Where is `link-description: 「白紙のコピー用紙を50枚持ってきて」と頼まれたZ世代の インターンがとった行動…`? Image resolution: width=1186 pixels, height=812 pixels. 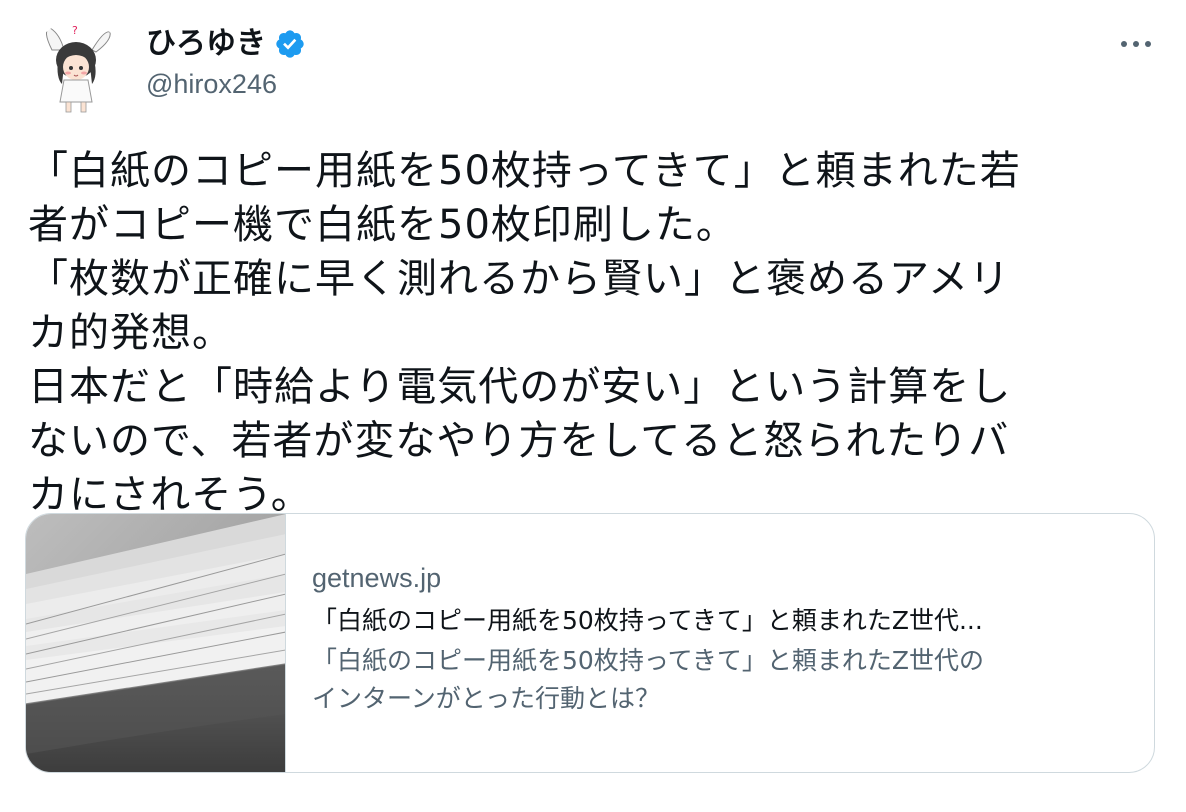
link-description: 「白紙のコピー用紙を50枚持ってきて」と頼まれたZ世代の インターンがとった行動… is located at coordinates (722, 680).